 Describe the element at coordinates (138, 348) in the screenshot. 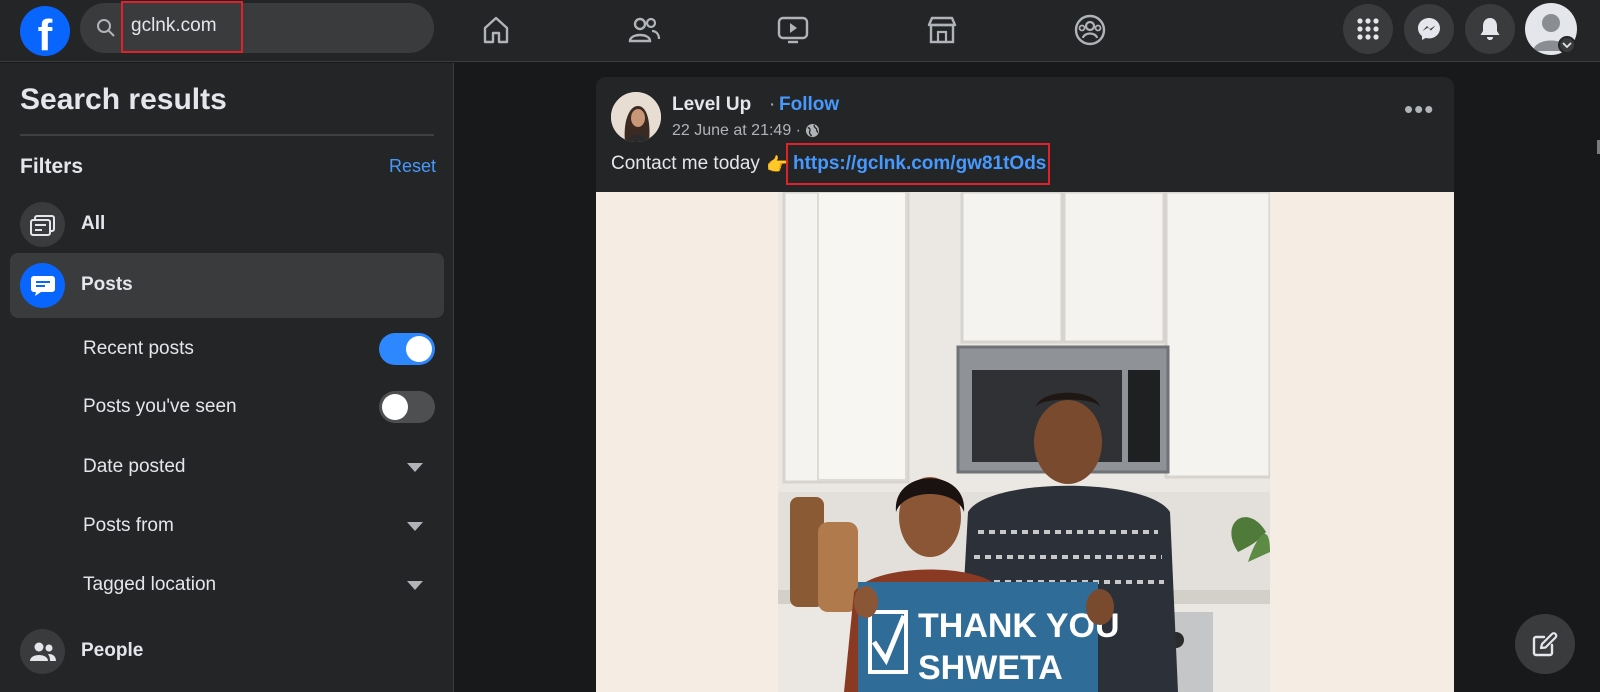

I see `filter-label: Recent posts` at that location.